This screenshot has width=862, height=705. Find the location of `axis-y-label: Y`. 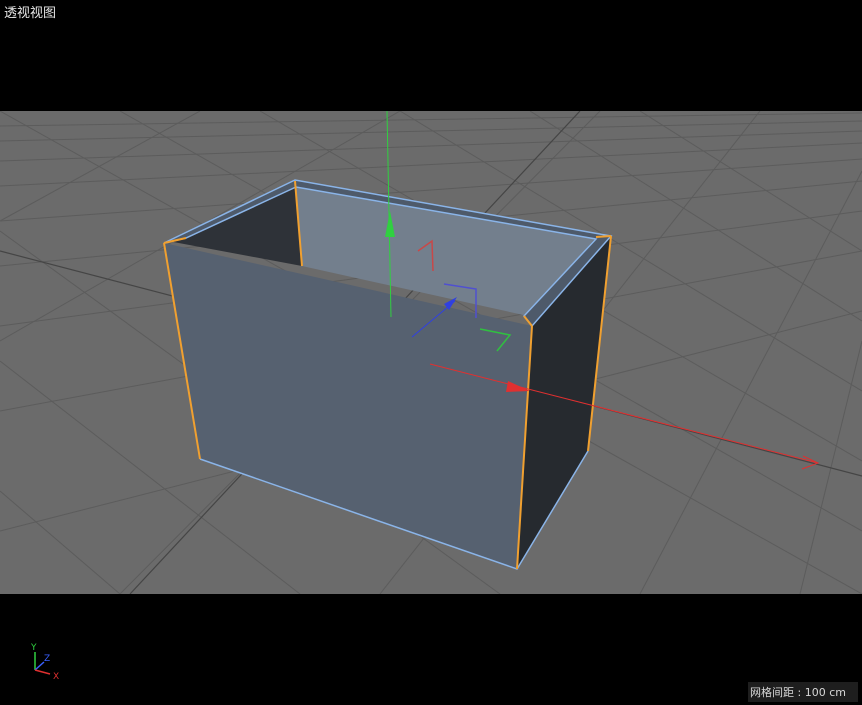

axis-y-label: Y is located at coordinates (33, 648).